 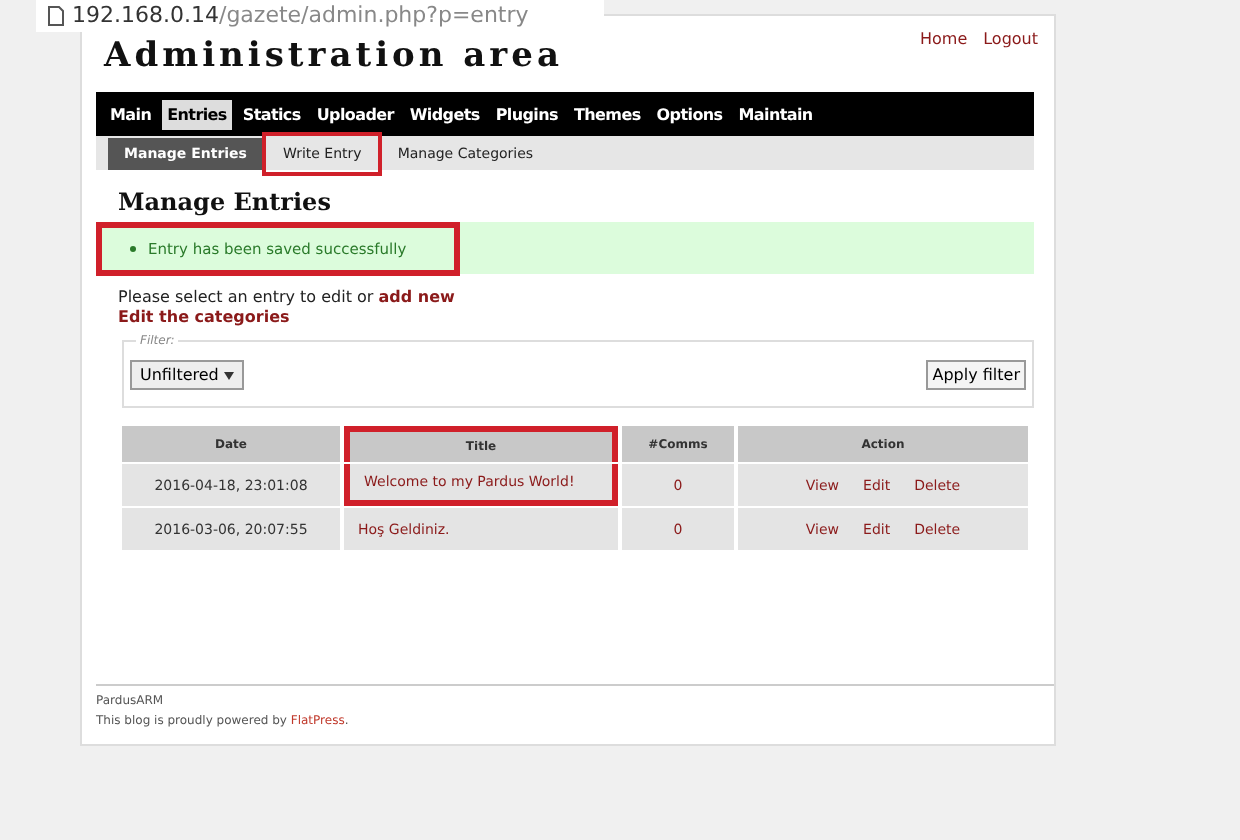 I want to click on header-link: Home, so click(x=943, y=39).